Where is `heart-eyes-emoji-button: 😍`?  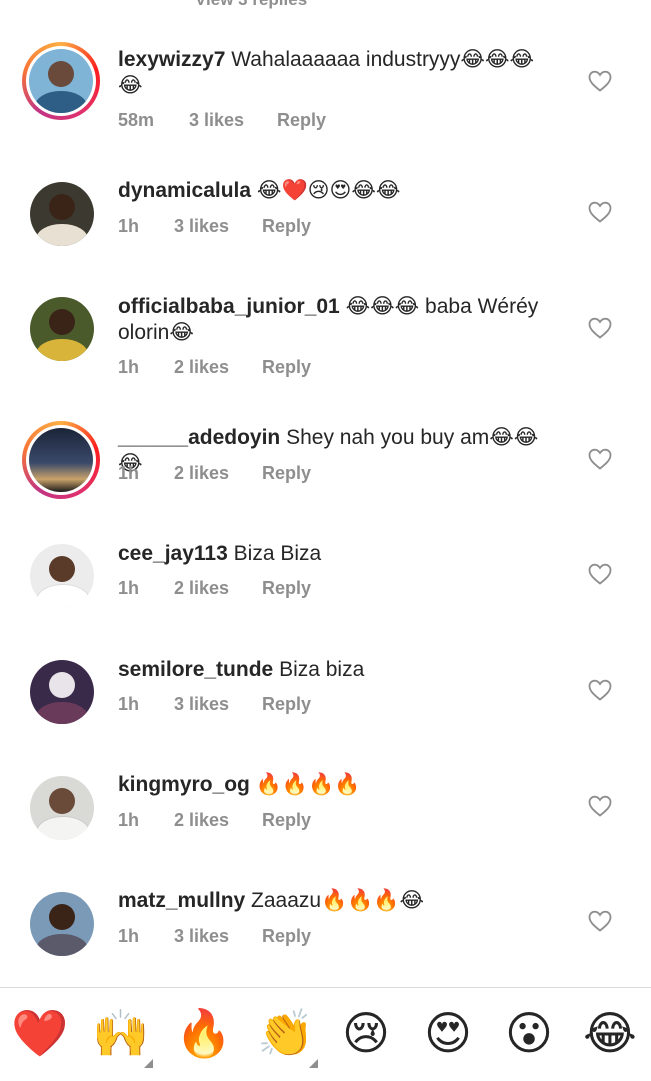
heart-eyes-emoji-button: 😍 is located at coordinates (448, 1033).